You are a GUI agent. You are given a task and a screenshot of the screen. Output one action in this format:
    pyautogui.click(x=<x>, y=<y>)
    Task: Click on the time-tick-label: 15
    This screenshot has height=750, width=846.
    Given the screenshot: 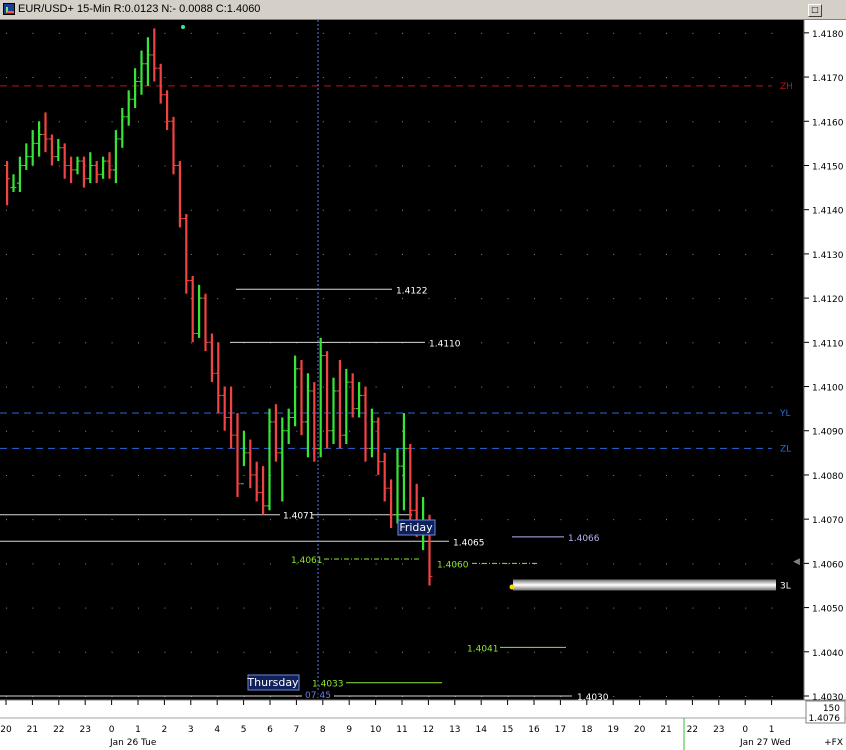 What is the action you would take?
    pyautogui.click(x=507, y=730)
    